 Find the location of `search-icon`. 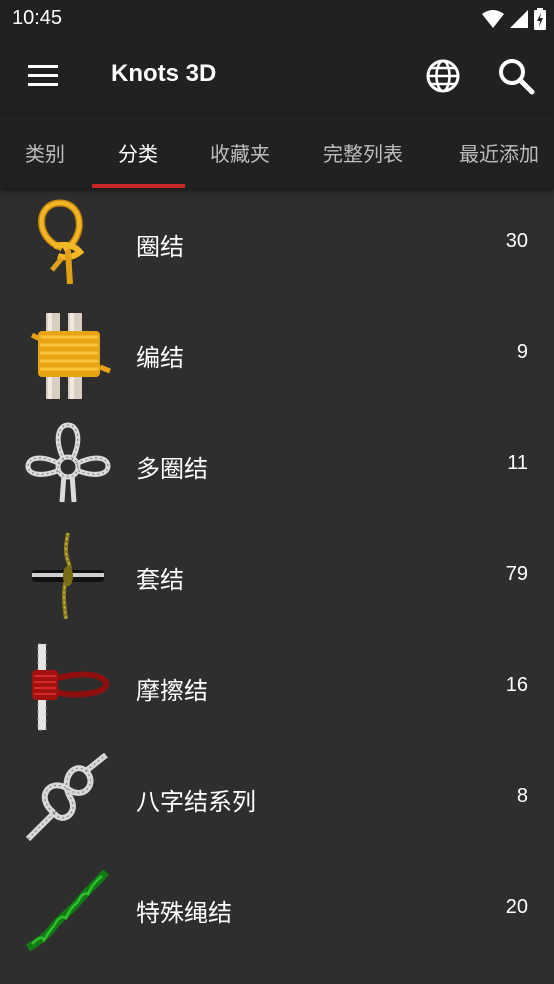

search-icon is located at coordinates (516, 76).